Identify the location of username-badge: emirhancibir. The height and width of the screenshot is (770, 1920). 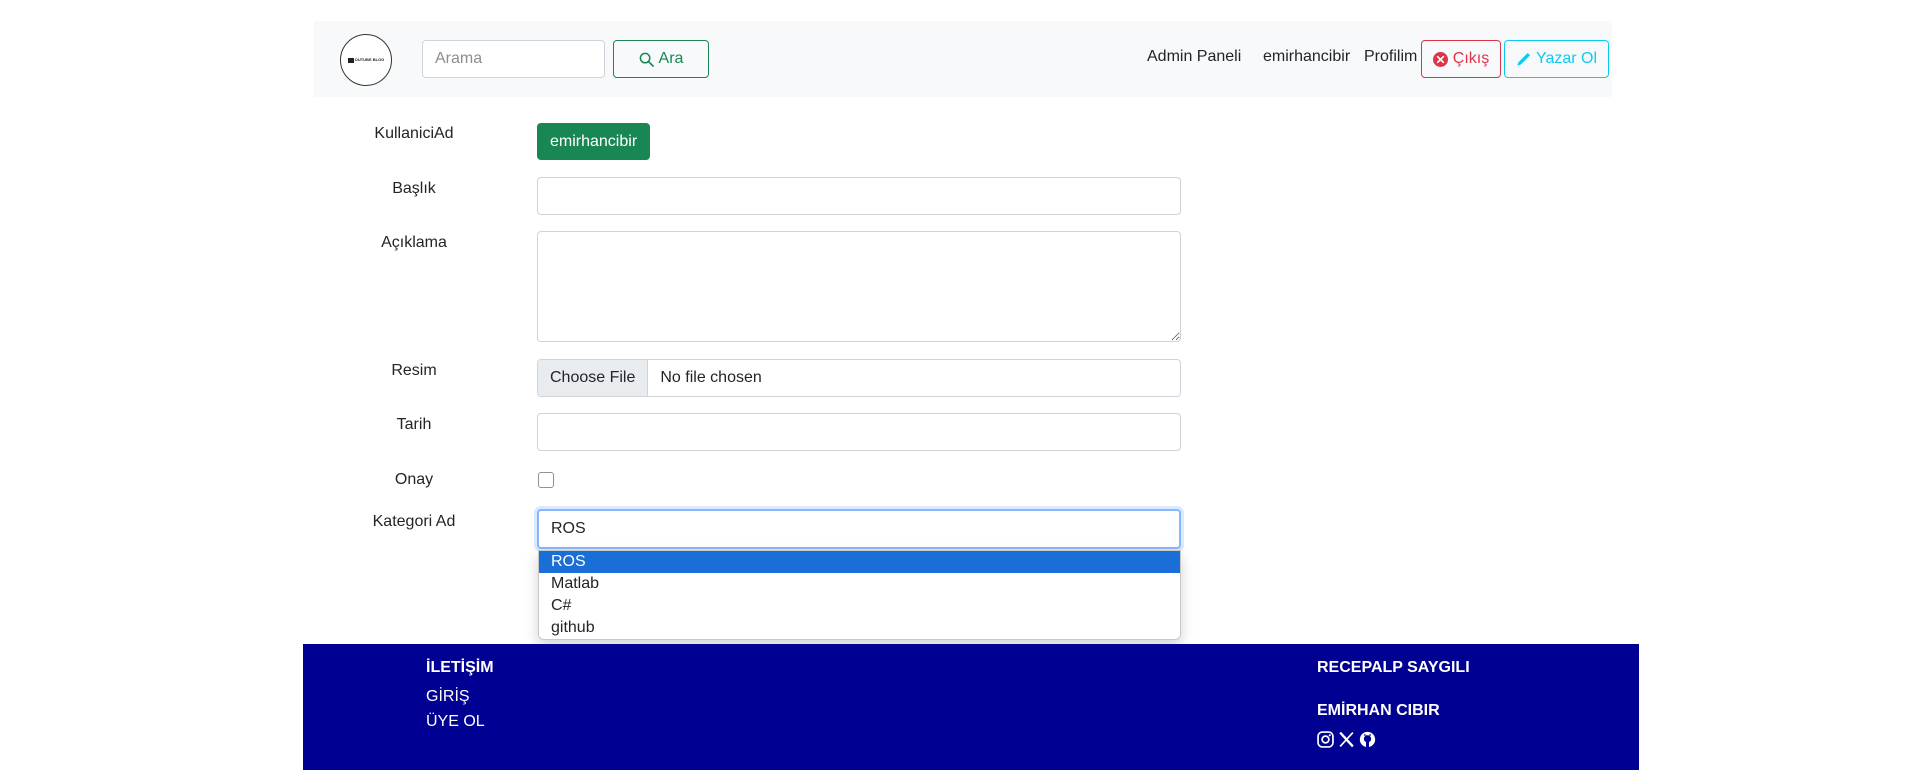
(594, 141).